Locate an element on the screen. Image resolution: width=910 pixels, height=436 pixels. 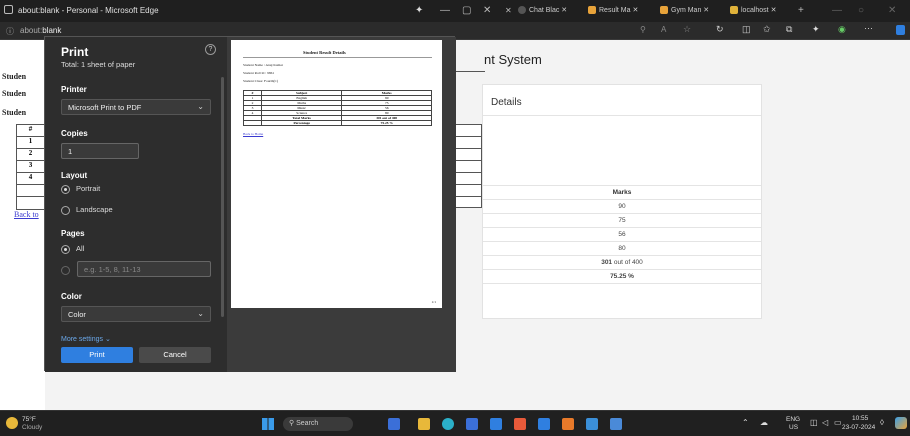
tab-chat: Chat Blac ✕ is located at coordinates (542, 11).